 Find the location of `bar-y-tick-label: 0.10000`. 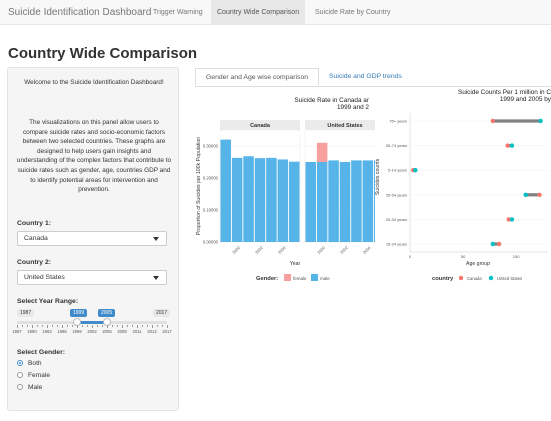

bar-y-tick-label: 0.10000 is located at coordinates (211, 210).